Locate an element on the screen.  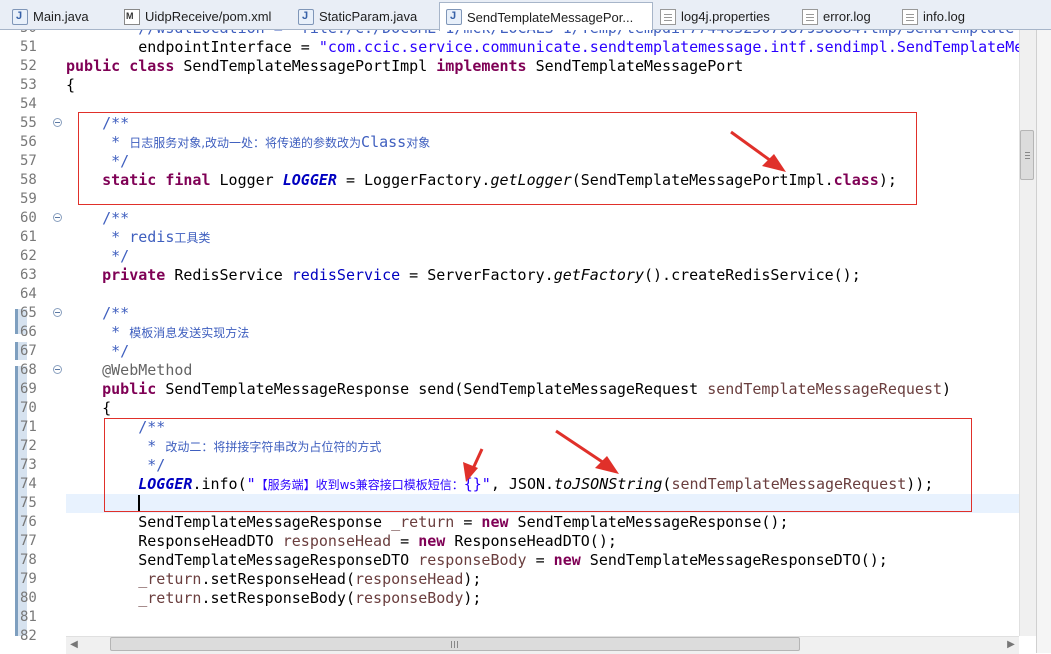
scroll-right-icon: ▶ is located at coordinates (1011, 645).